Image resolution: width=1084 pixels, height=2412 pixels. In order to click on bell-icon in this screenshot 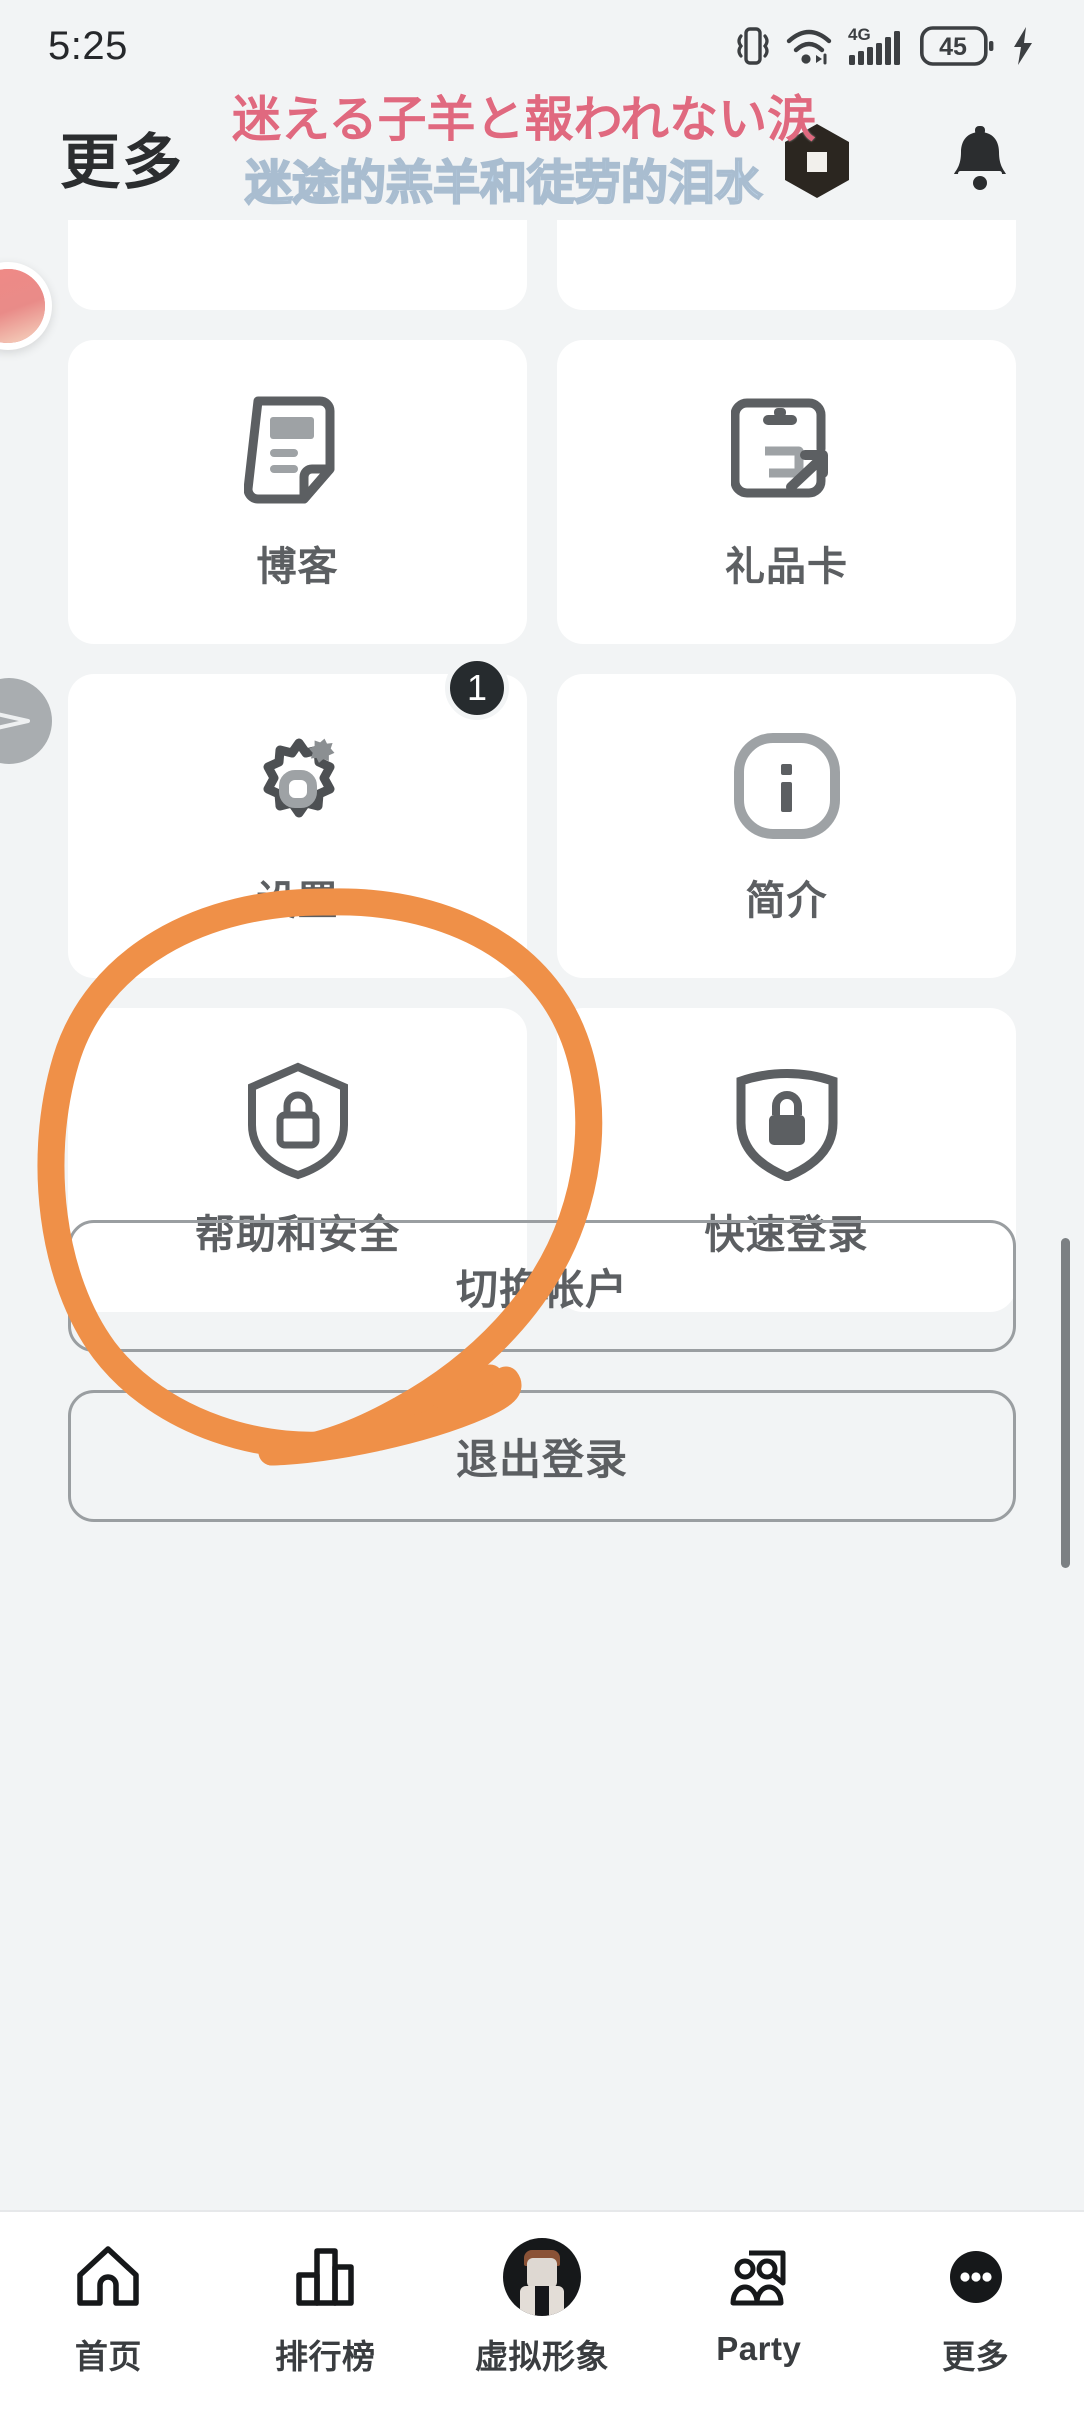, I will do `click(980, 158)`.